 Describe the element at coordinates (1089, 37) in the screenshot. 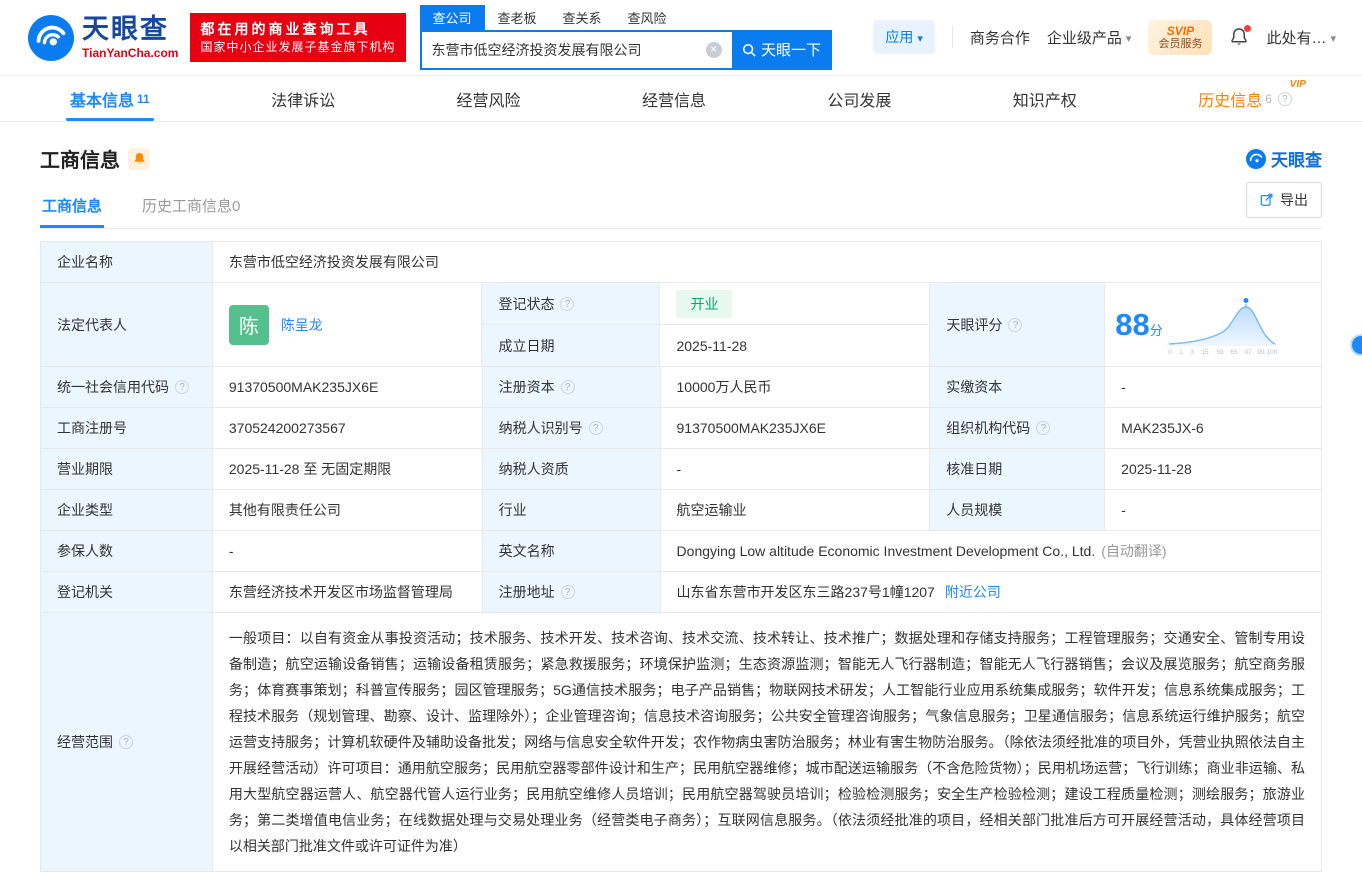

I see `enterprise-products-link: 企业级产品` at that location.